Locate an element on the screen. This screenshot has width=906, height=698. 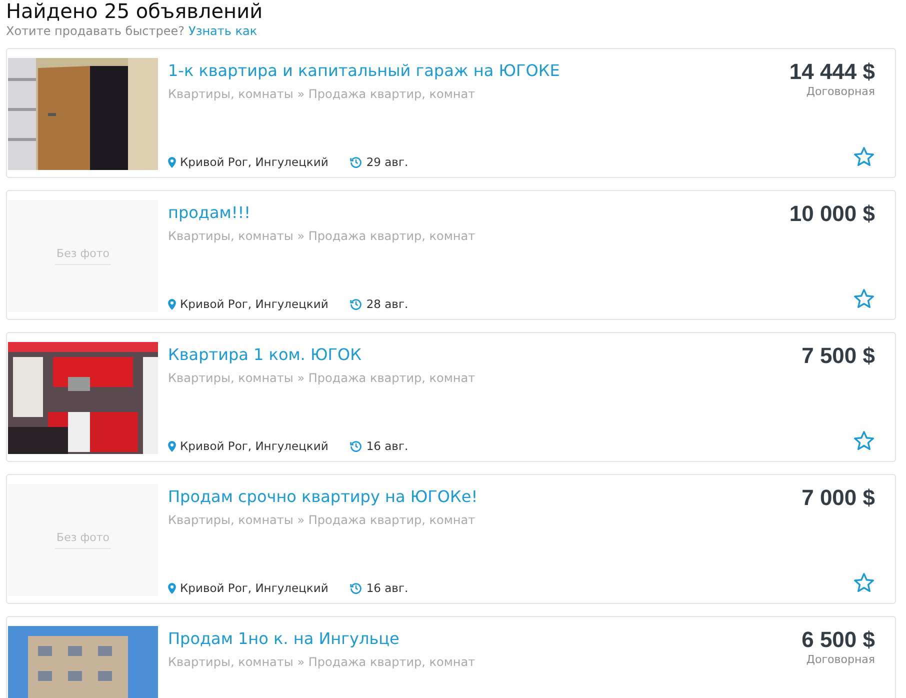
price: 14 444 $ is located at coordinates (832, 72).